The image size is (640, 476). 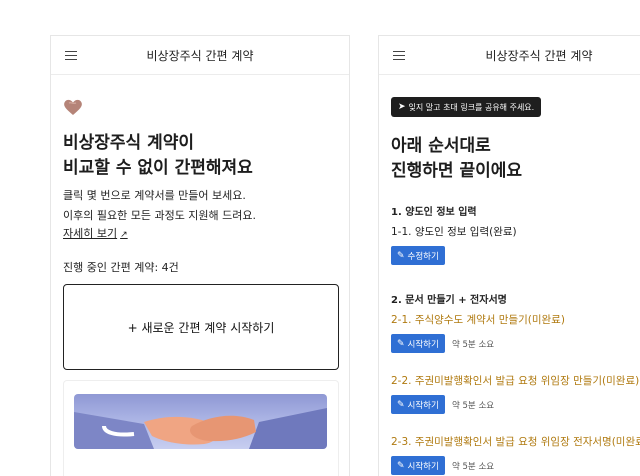 I want to click on app-title: 비상장주식 간편 계약, so click(x=200, y=55).